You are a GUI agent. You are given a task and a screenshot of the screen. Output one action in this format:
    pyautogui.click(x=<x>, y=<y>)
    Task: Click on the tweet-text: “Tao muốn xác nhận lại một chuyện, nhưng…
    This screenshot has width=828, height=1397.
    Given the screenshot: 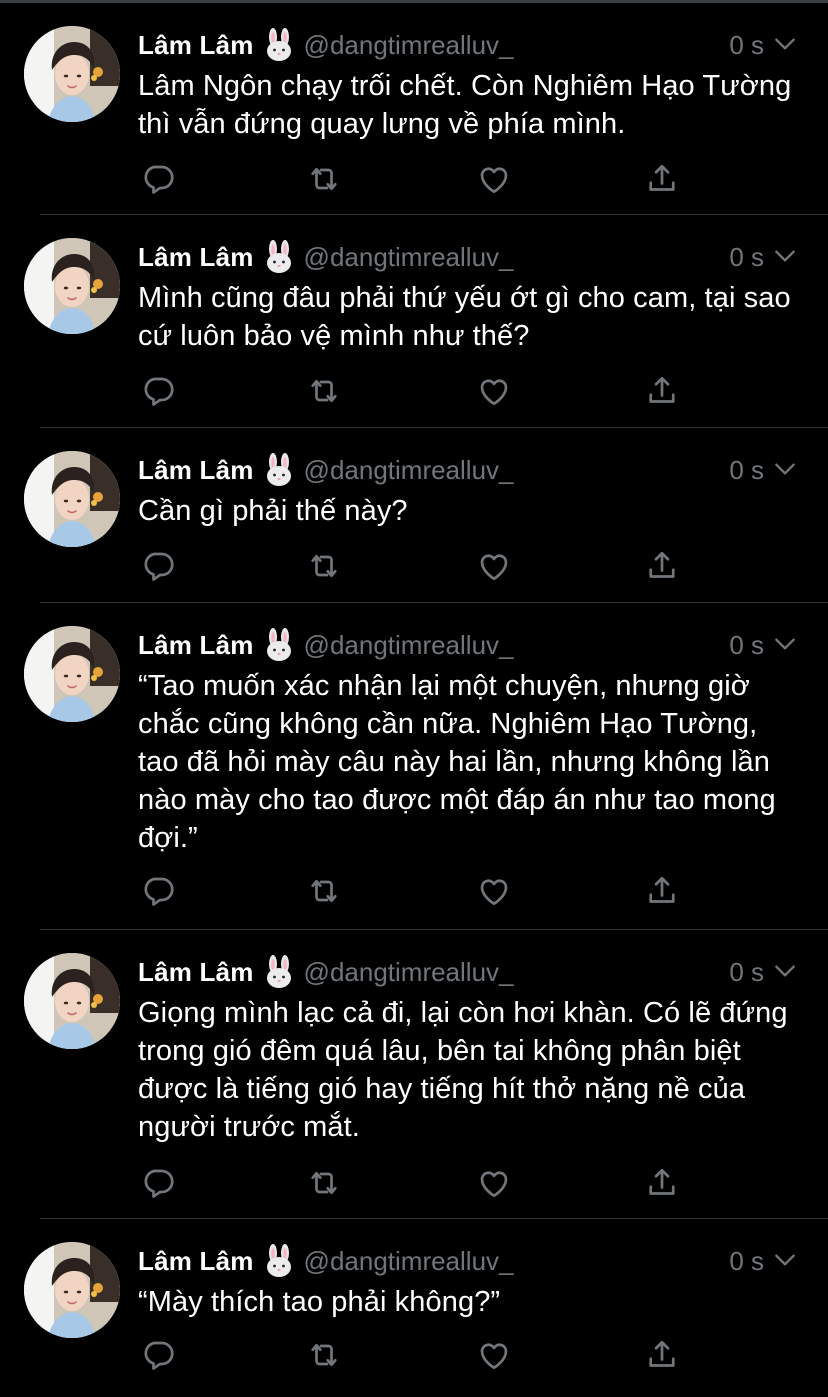 What is the action you would take?
    pyautogui.click(x=457, y=762)
    